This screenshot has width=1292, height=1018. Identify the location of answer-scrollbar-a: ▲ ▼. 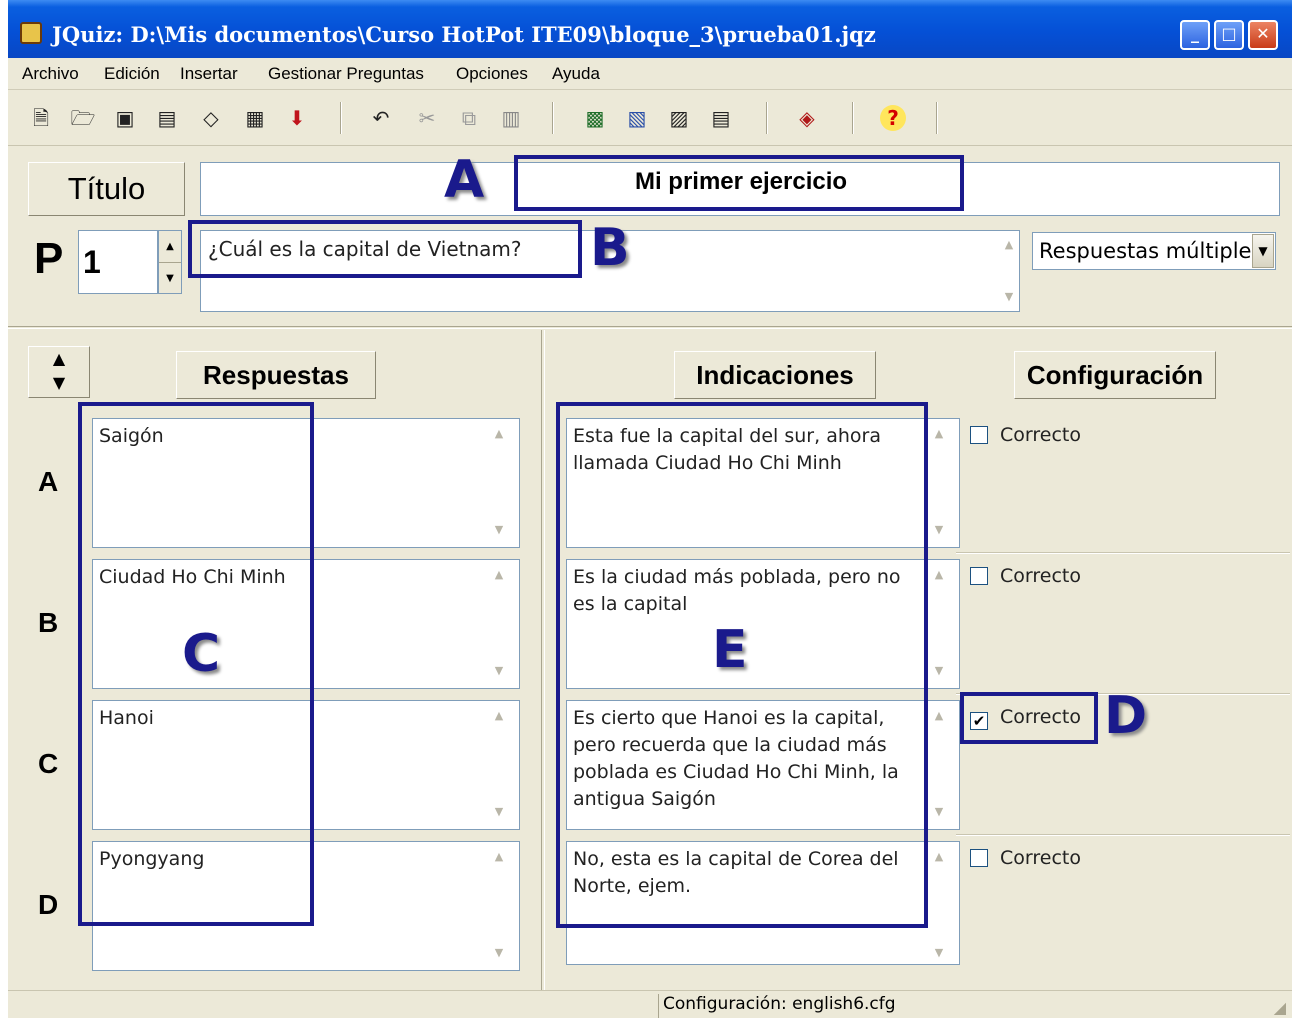
(499, 482).